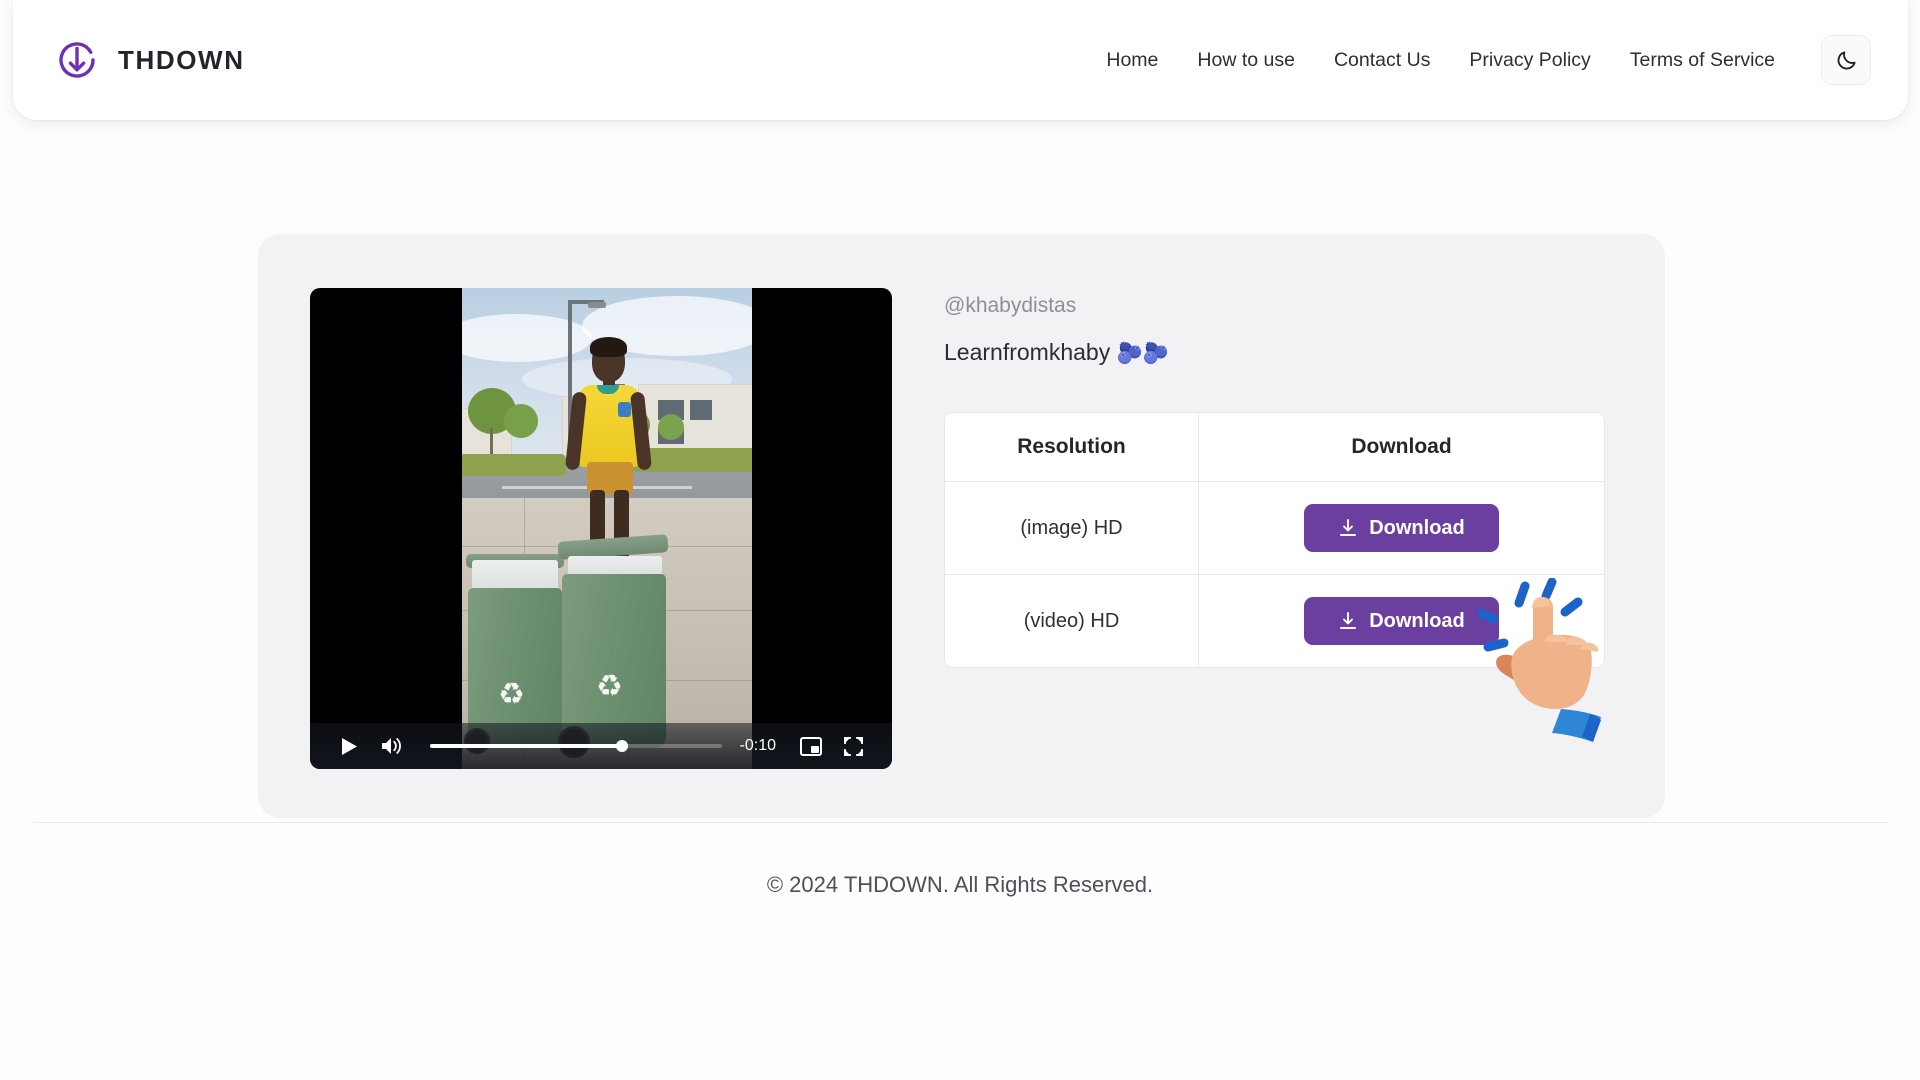 The height and width of the screenshot is (1080, 1920). I want to click on author-handle: @khabydistas, so click(1010, 305).